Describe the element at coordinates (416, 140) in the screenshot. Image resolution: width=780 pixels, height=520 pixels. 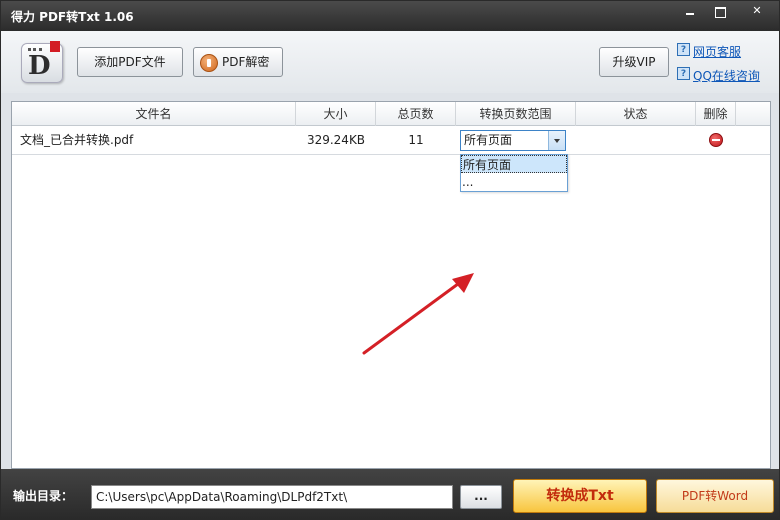
I see `page-count-cell: 11` at that location.